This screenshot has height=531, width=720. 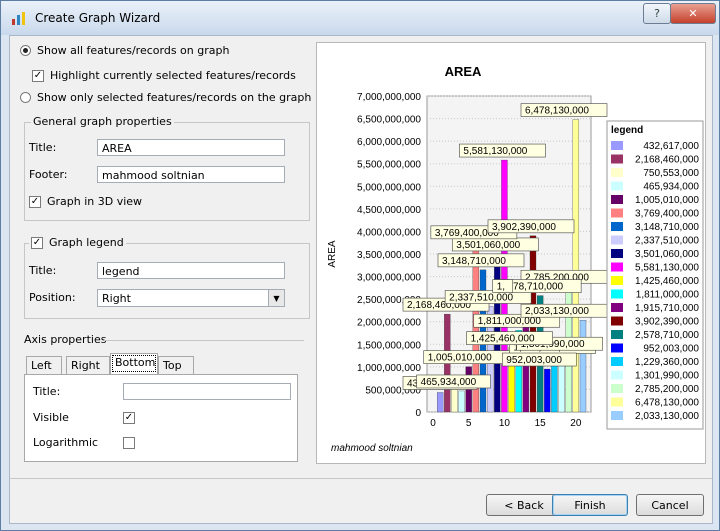 I want to click on title-bar: Create Graph Wizard ? ✕, so click(x=360, y=18).